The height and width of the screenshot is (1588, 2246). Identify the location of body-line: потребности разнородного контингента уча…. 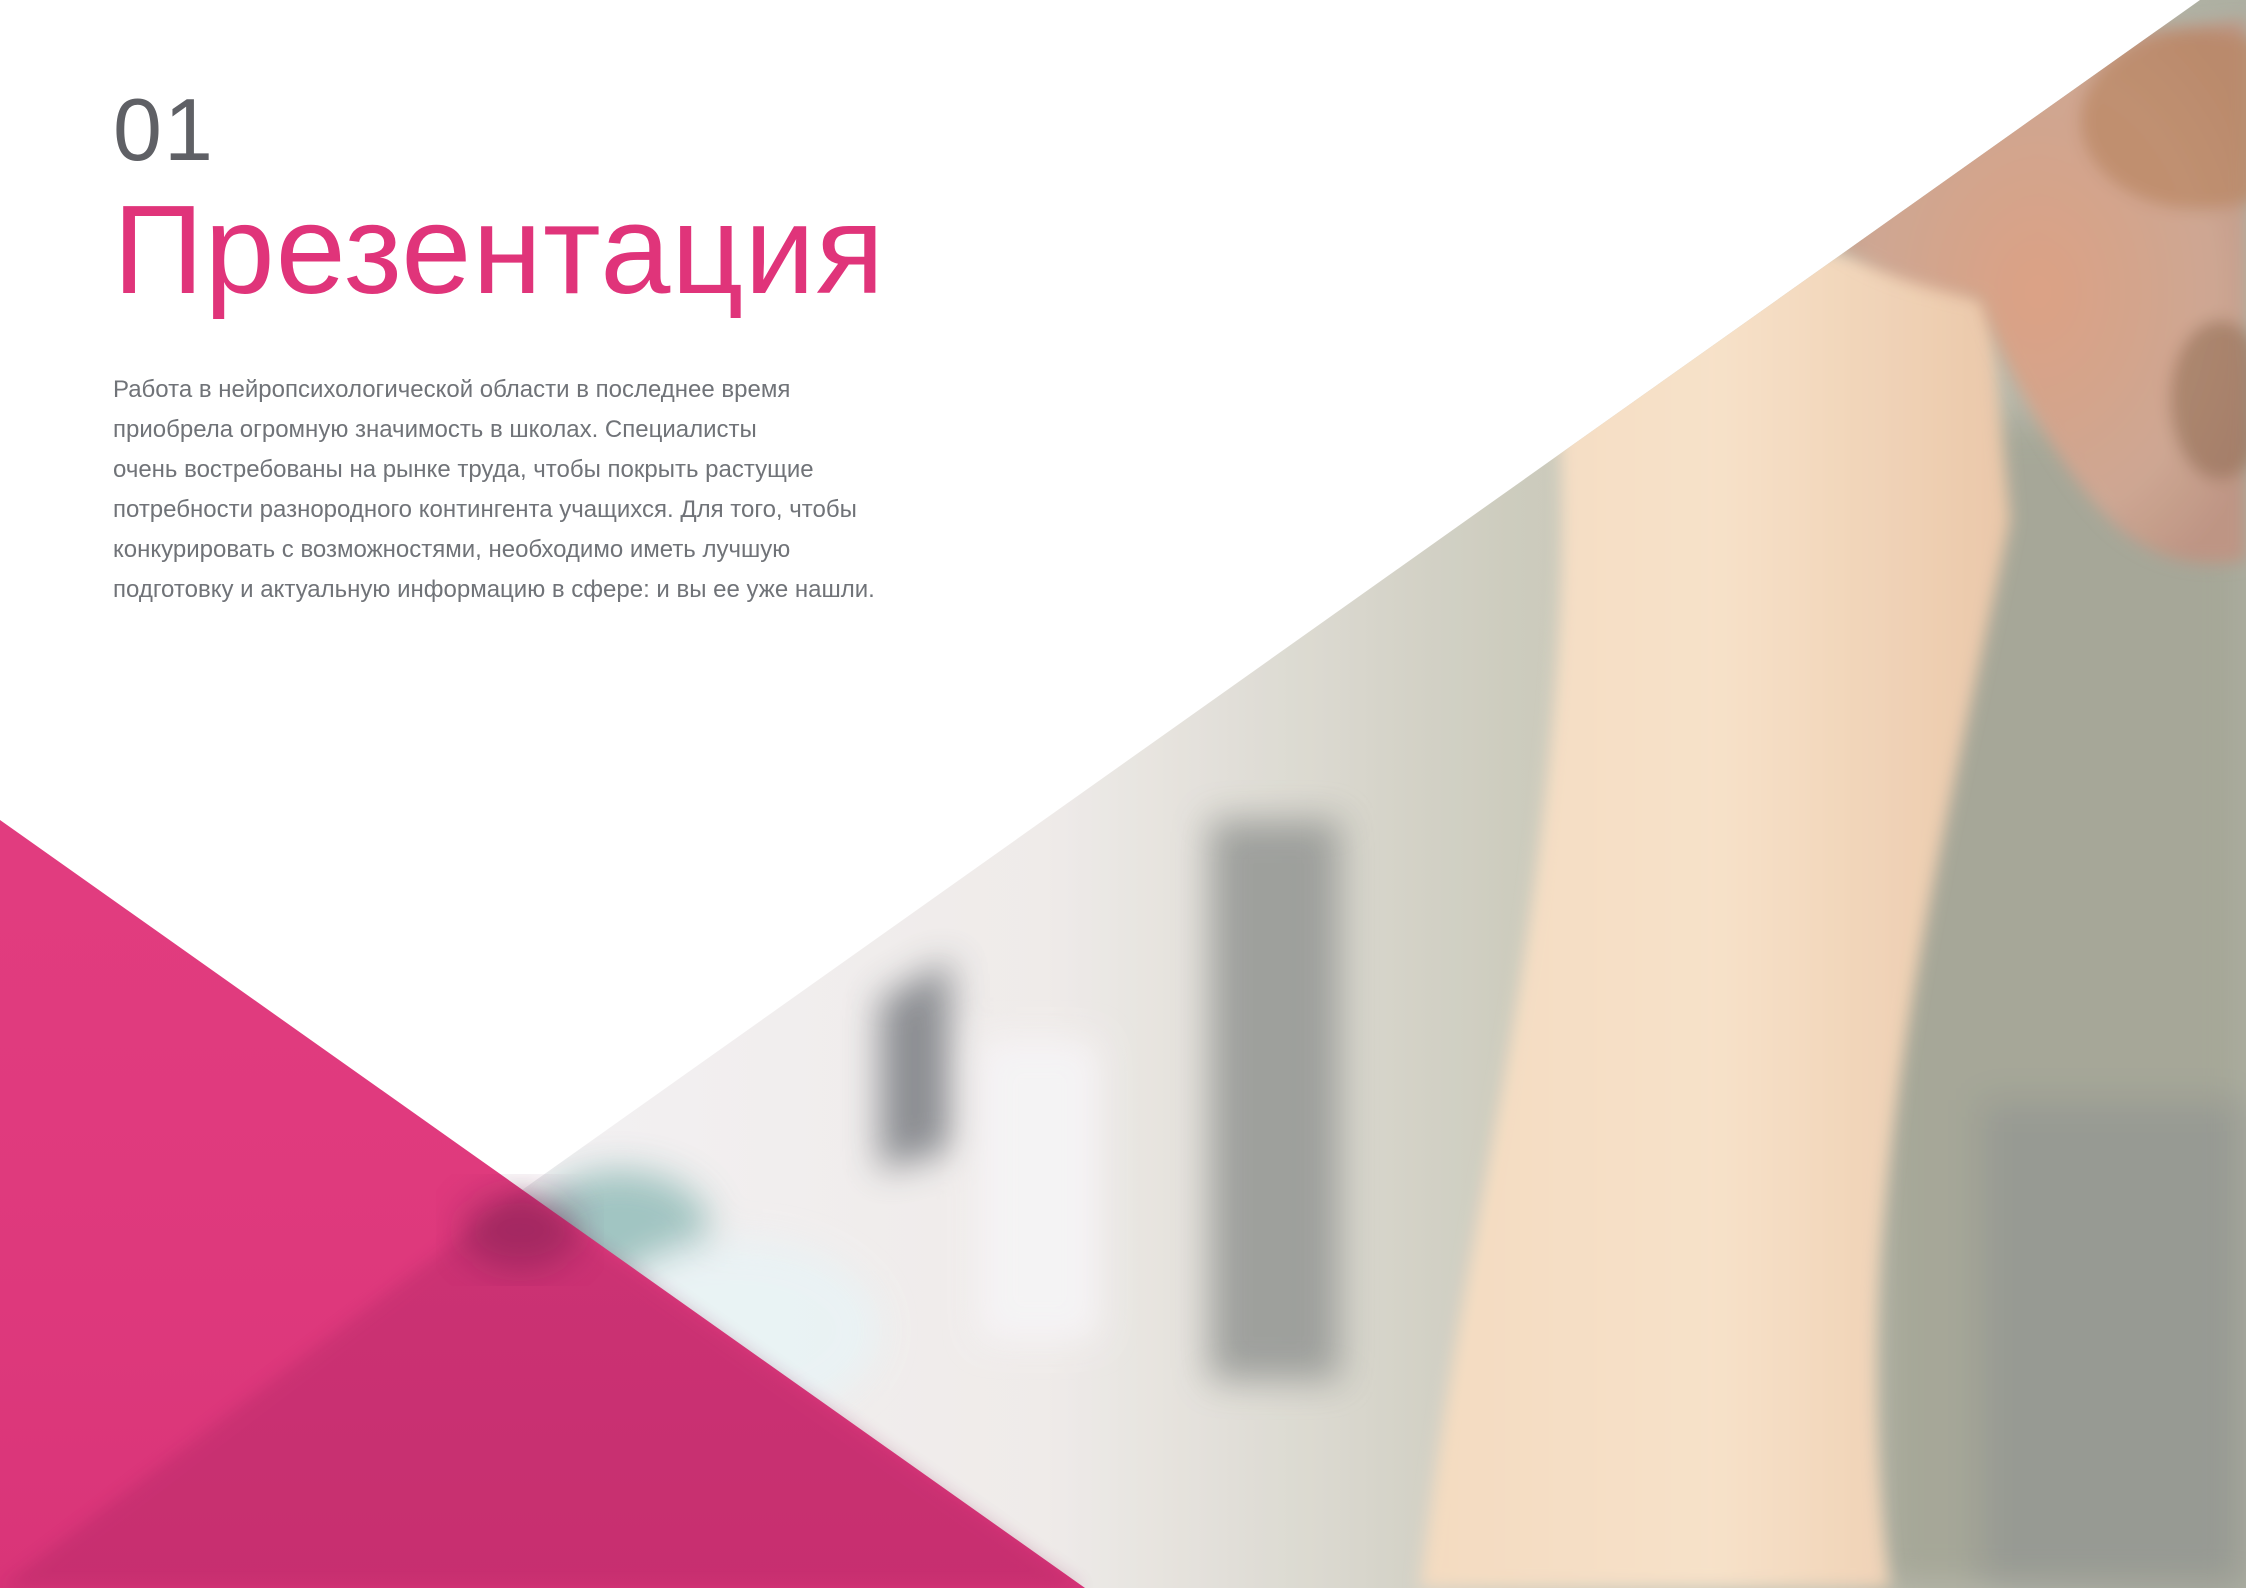
(485, 509).